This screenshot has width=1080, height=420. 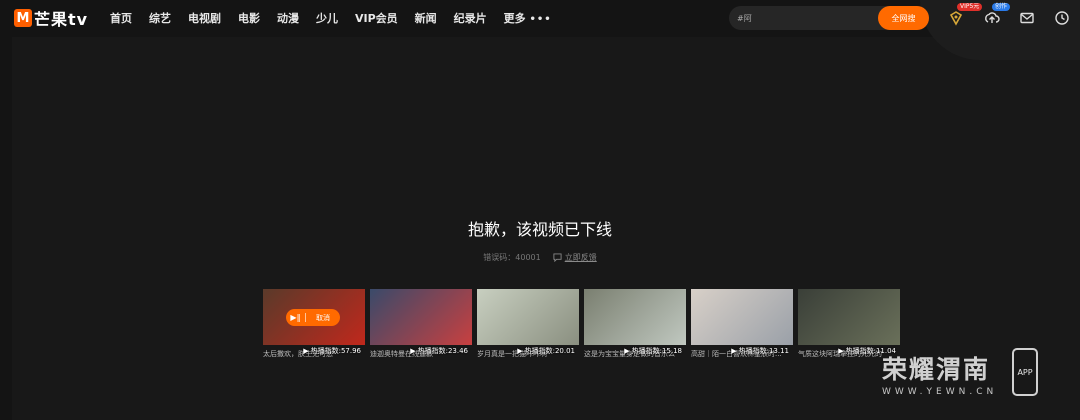 I want to click on search-button: 全网搜, so click(x=903, y=18).